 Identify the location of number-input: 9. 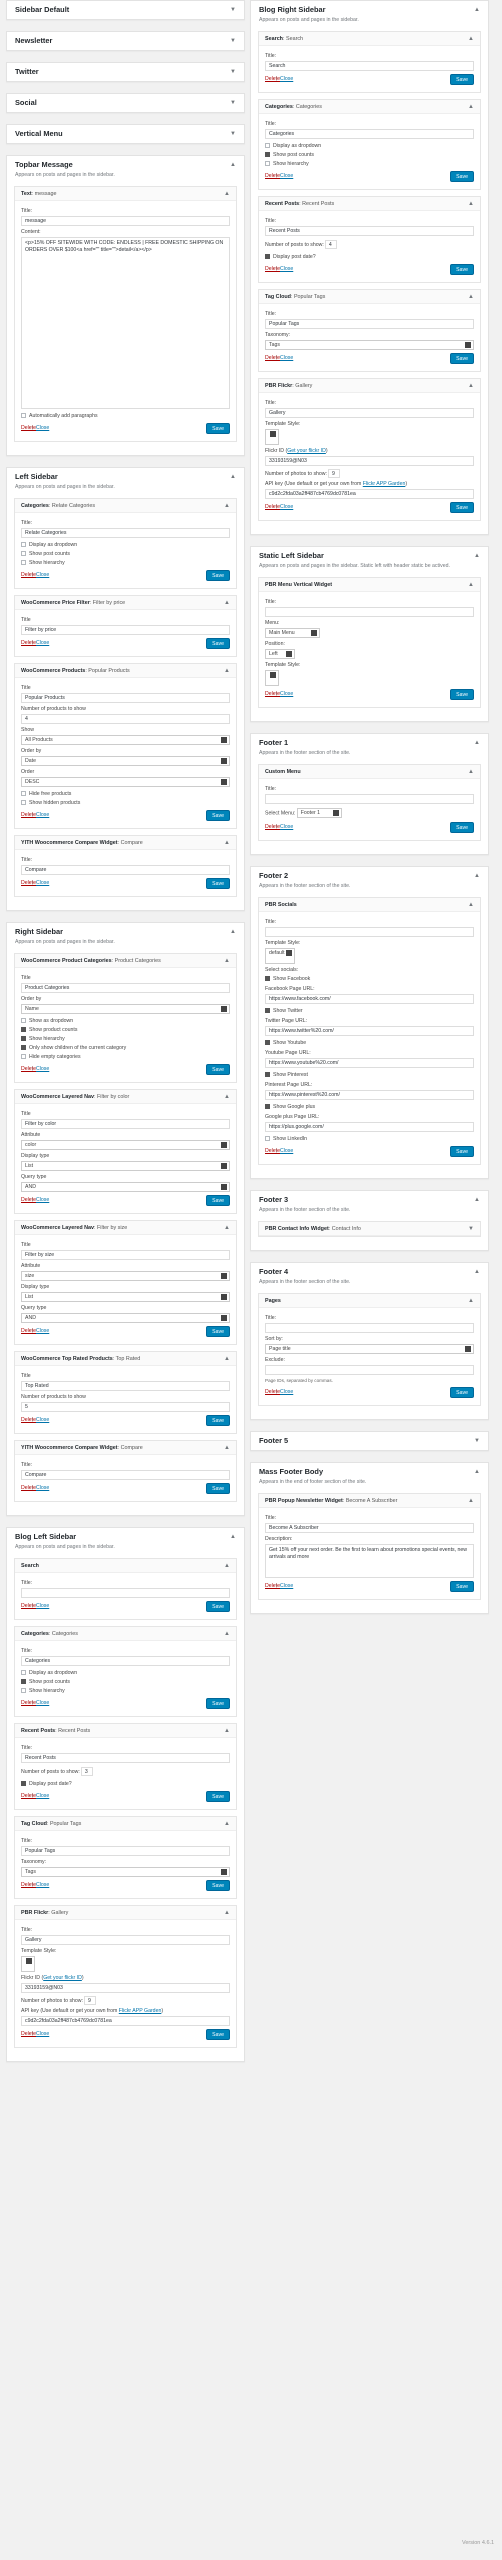
(334, 473).